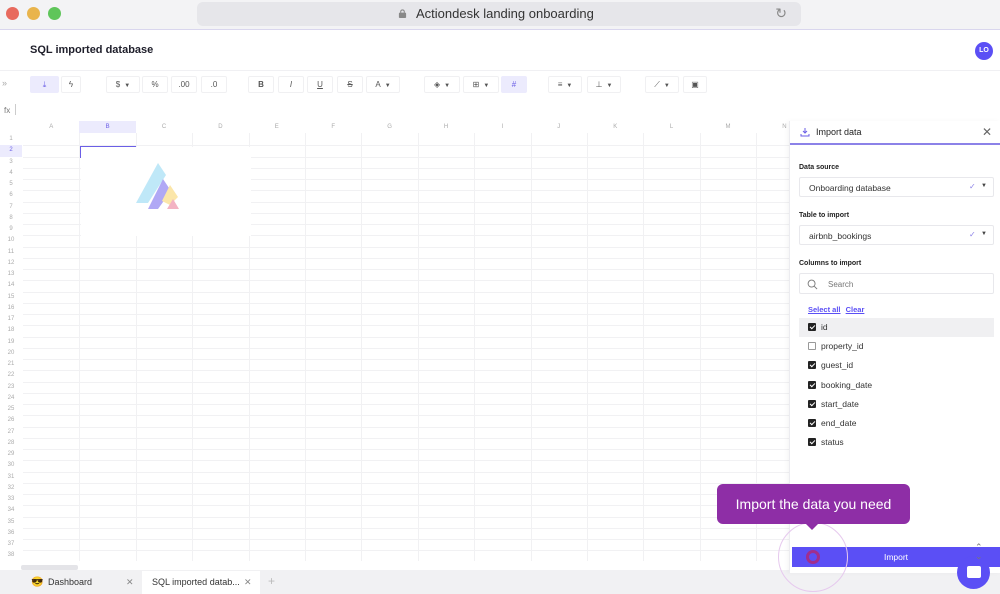 This screenshot has width=1000, height=594. Describe the element at coordinates (896, 346) in the screenshot. I see `column-option-property-id: property_id` at that location.